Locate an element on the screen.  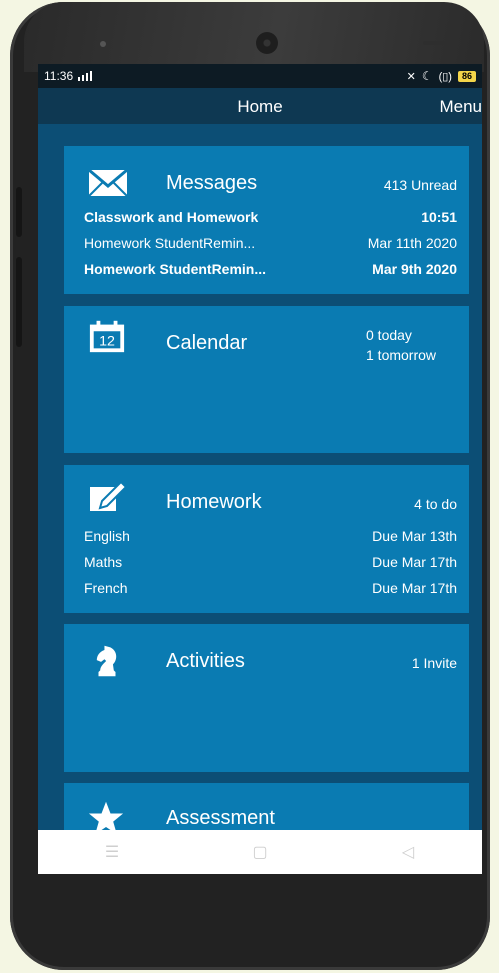
star-icon is located at coordinates (106, 815).